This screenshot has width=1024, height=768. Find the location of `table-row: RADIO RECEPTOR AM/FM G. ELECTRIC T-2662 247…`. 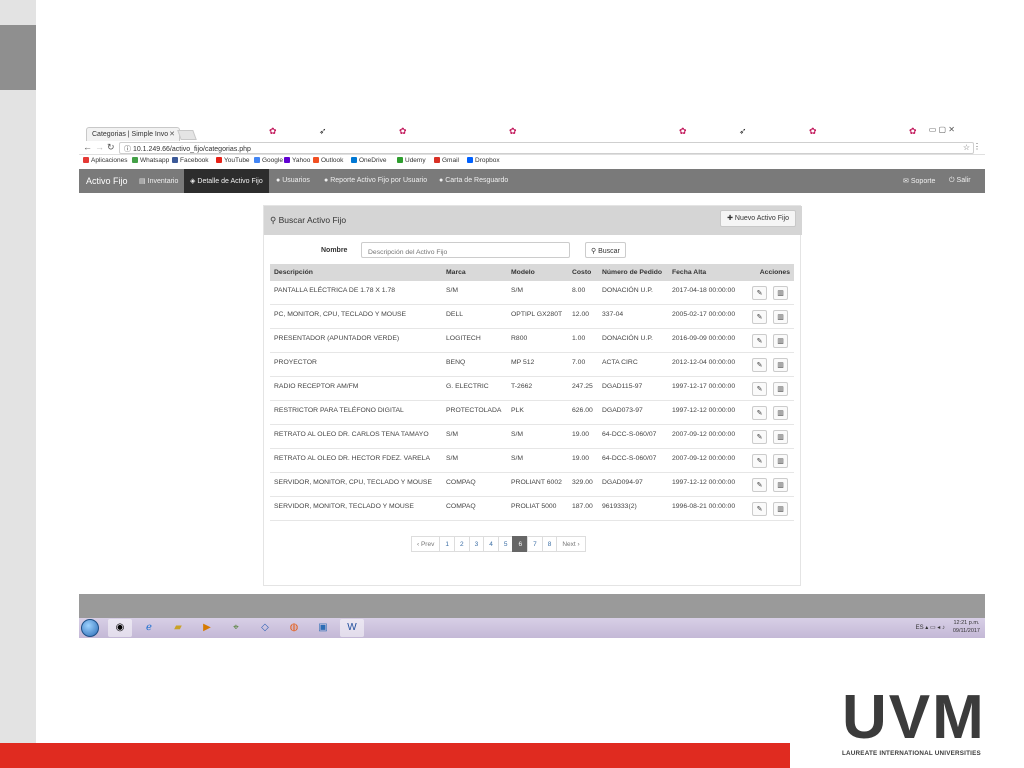

table-row: RADIO RECEPTOR AM/FM G. ELECTRIC T-2662 247… is located at coordinates (532, 389).